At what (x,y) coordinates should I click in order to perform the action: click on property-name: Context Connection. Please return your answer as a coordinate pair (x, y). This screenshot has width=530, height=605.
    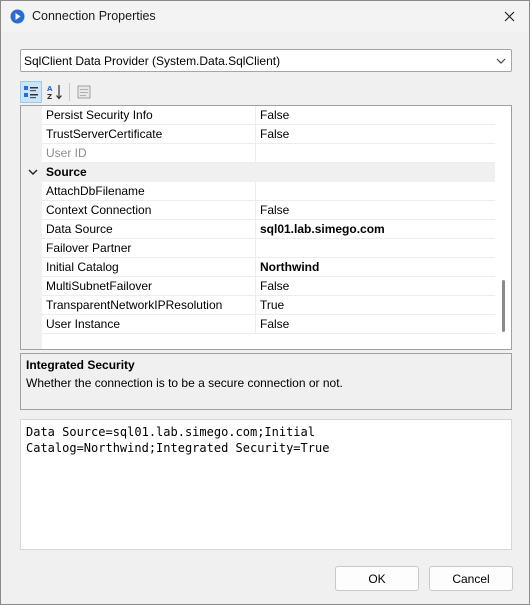
    Looking at the image, I should click on (149, 210).